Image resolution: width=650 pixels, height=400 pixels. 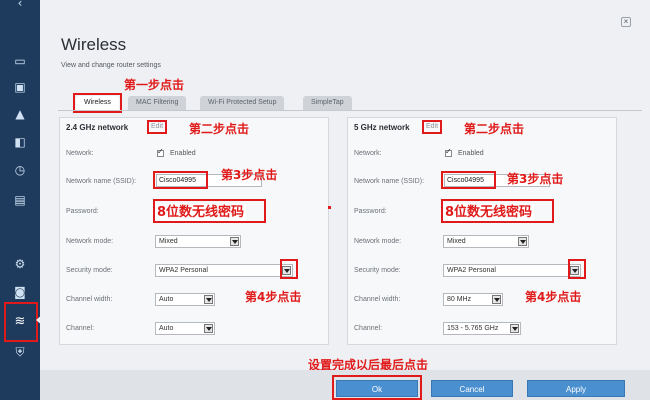 I want to click on channel-select: 153 - 5.765 GHz, so click(x=482, y=328).